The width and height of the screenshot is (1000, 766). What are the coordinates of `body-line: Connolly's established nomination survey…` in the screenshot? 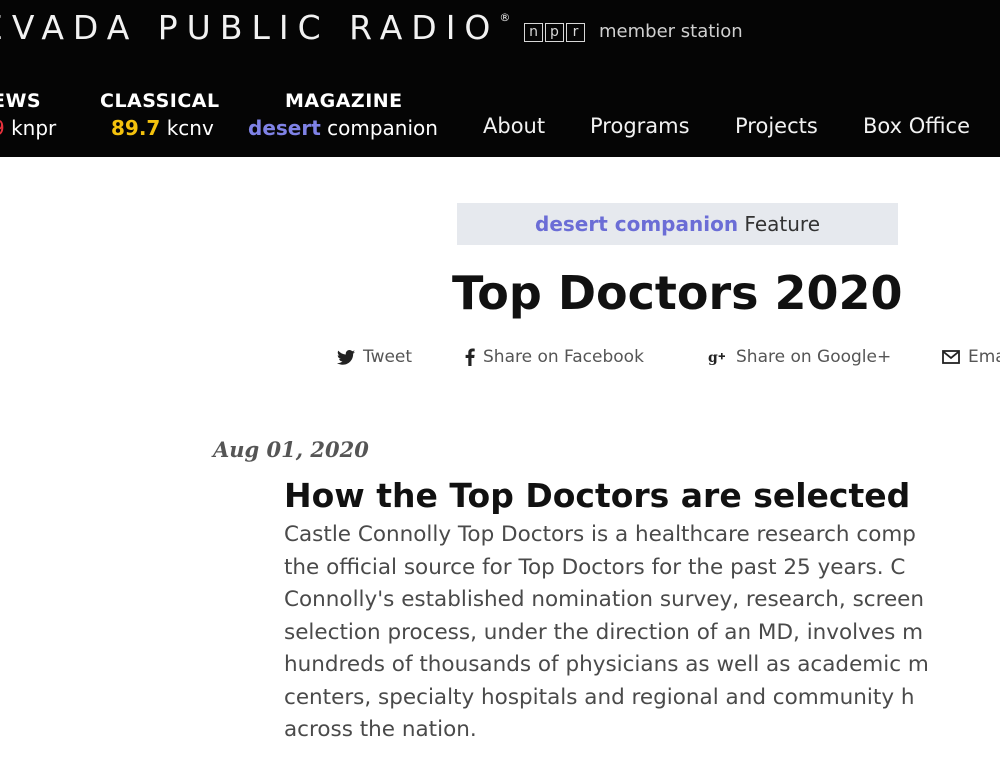 It's located at (604, 599).